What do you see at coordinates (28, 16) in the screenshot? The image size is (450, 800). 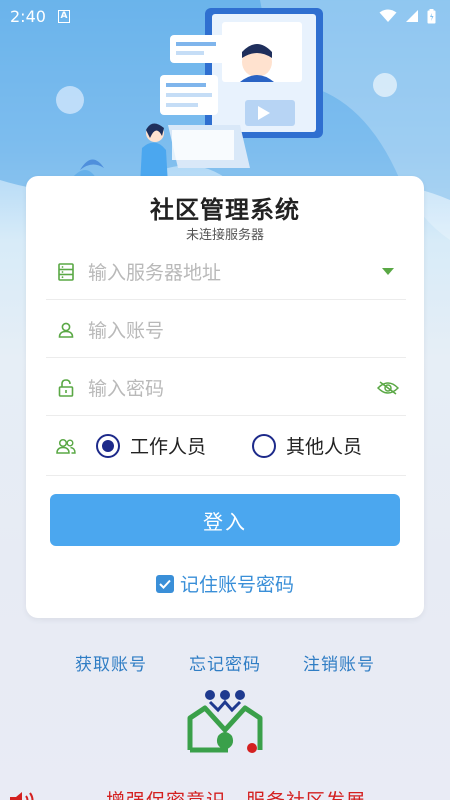 I see `status-time: 2:40` at bounding box center [28, 16].